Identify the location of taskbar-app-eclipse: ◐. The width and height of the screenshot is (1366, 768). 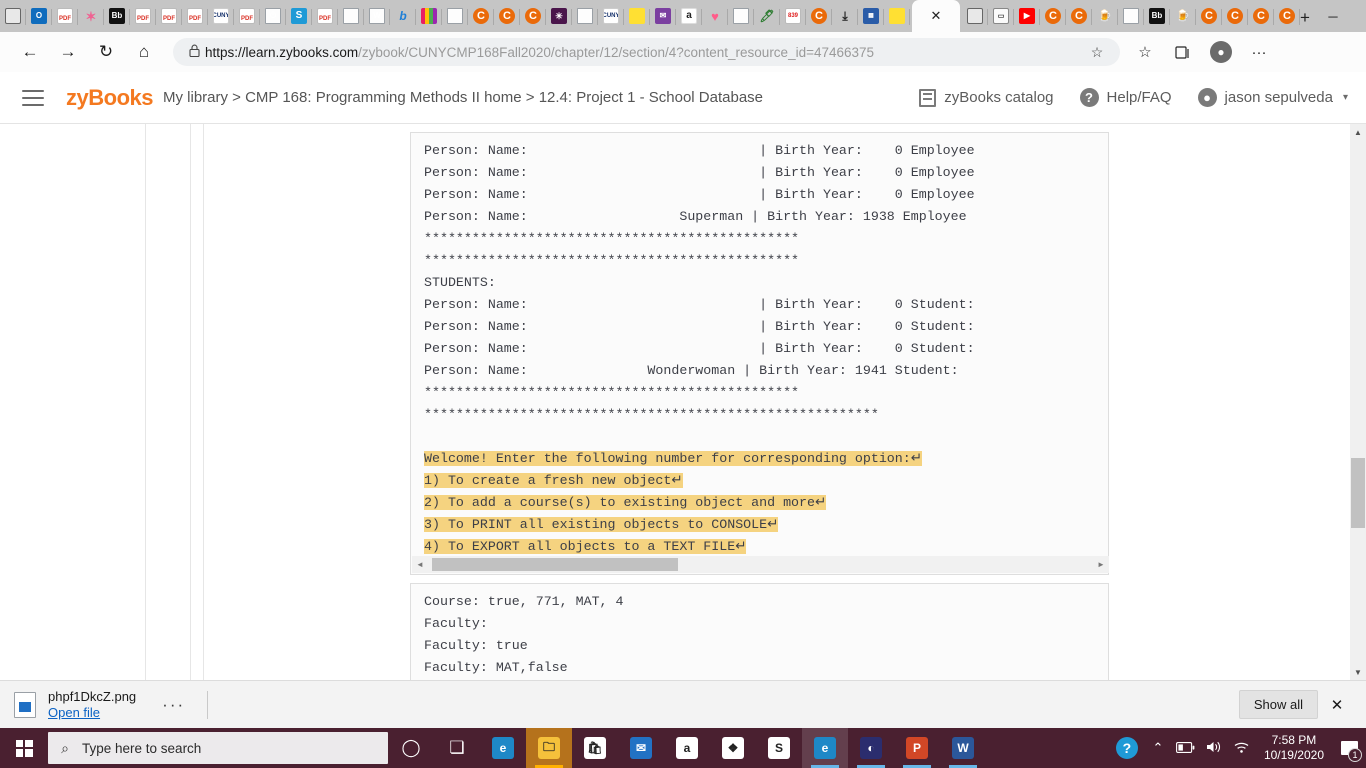
(871, 748).